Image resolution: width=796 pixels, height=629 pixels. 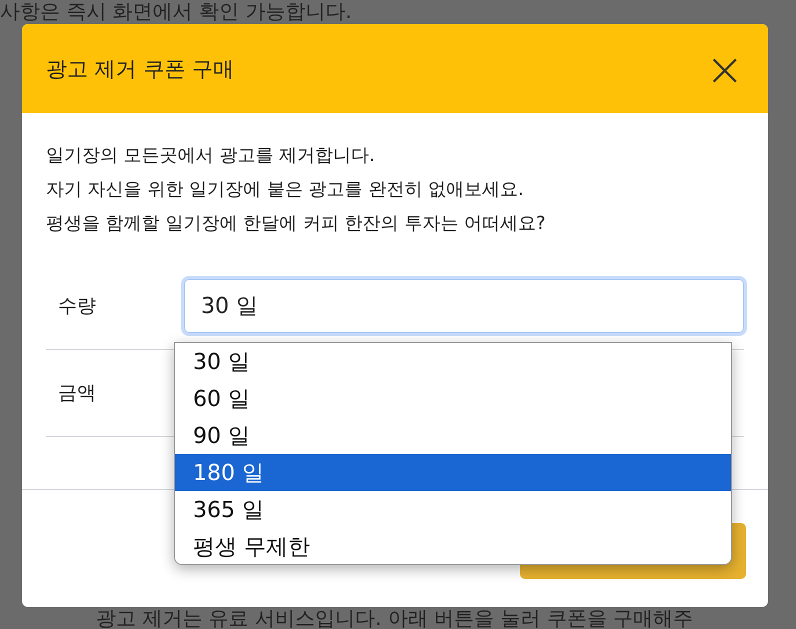 I want to click on notice-text: 사항은 즉시 화면에서 확인 가능합니다., so click(x=176, y=11).